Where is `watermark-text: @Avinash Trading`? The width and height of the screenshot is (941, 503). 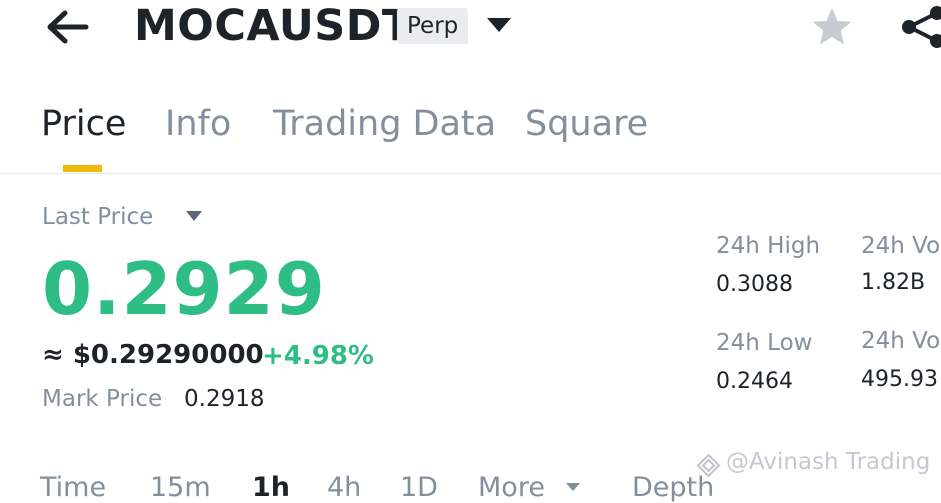 watermark-text: @Avinash Trading is located at coordinates (828, 462).